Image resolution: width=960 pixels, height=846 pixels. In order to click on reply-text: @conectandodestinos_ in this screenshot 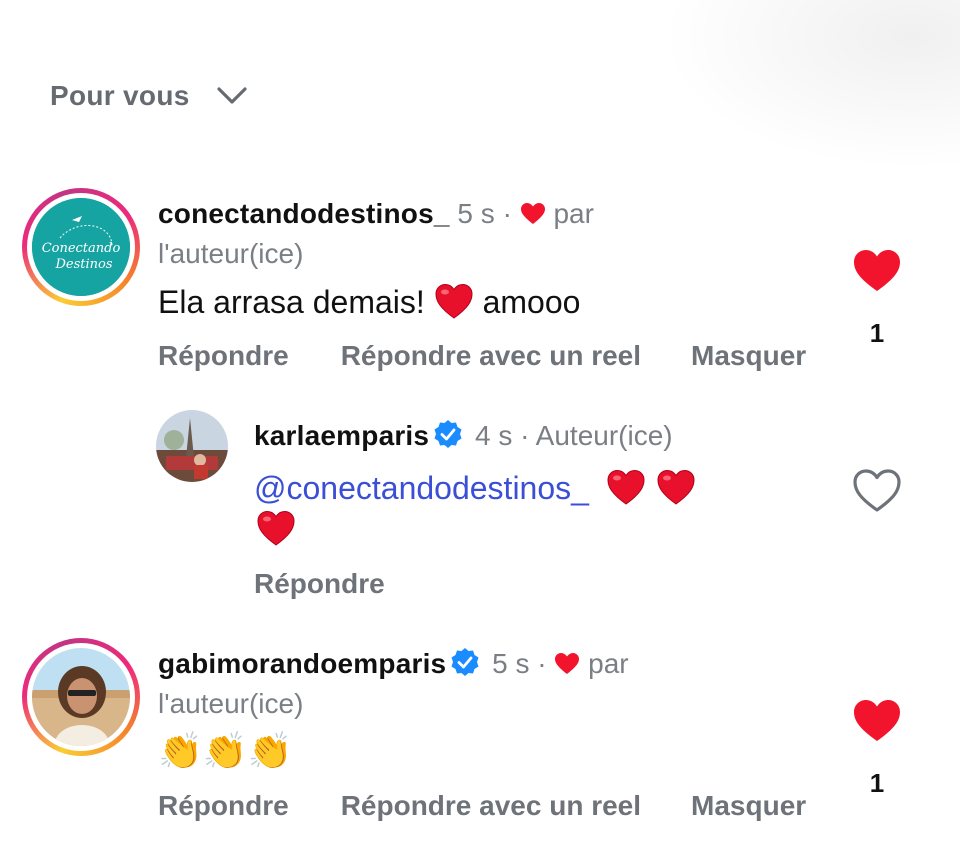, I will do `click(534, 488)`.